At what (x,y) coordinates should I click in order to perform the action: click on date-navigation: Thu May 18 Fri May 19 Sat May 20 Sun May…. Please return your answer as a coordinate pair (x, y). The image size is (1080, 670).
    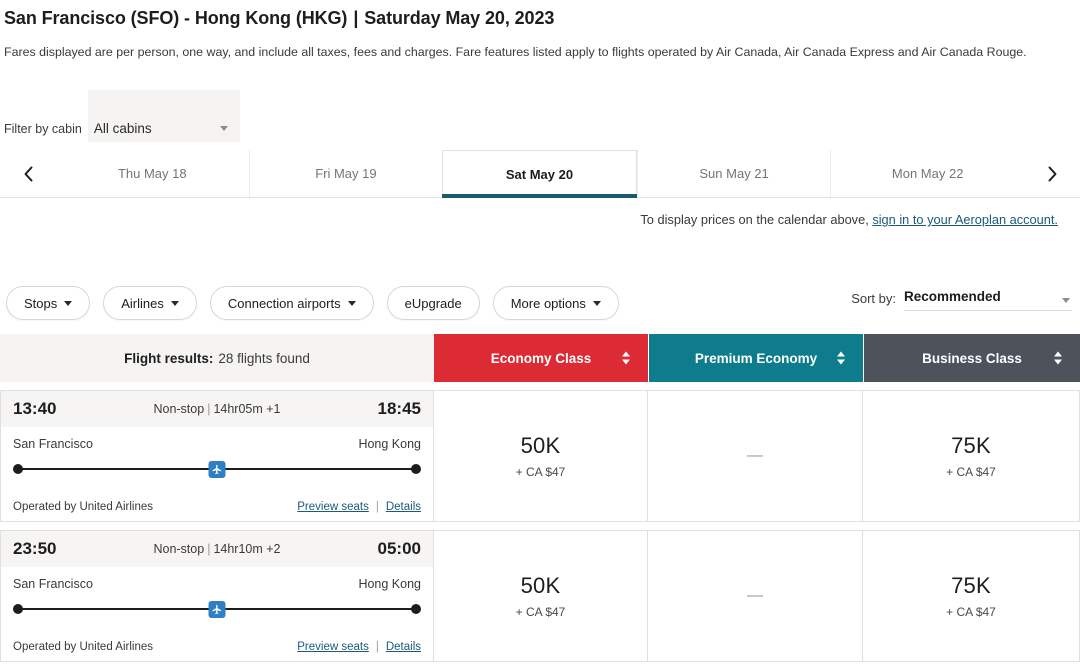
    Looking at the image, I should click on (540, 174).